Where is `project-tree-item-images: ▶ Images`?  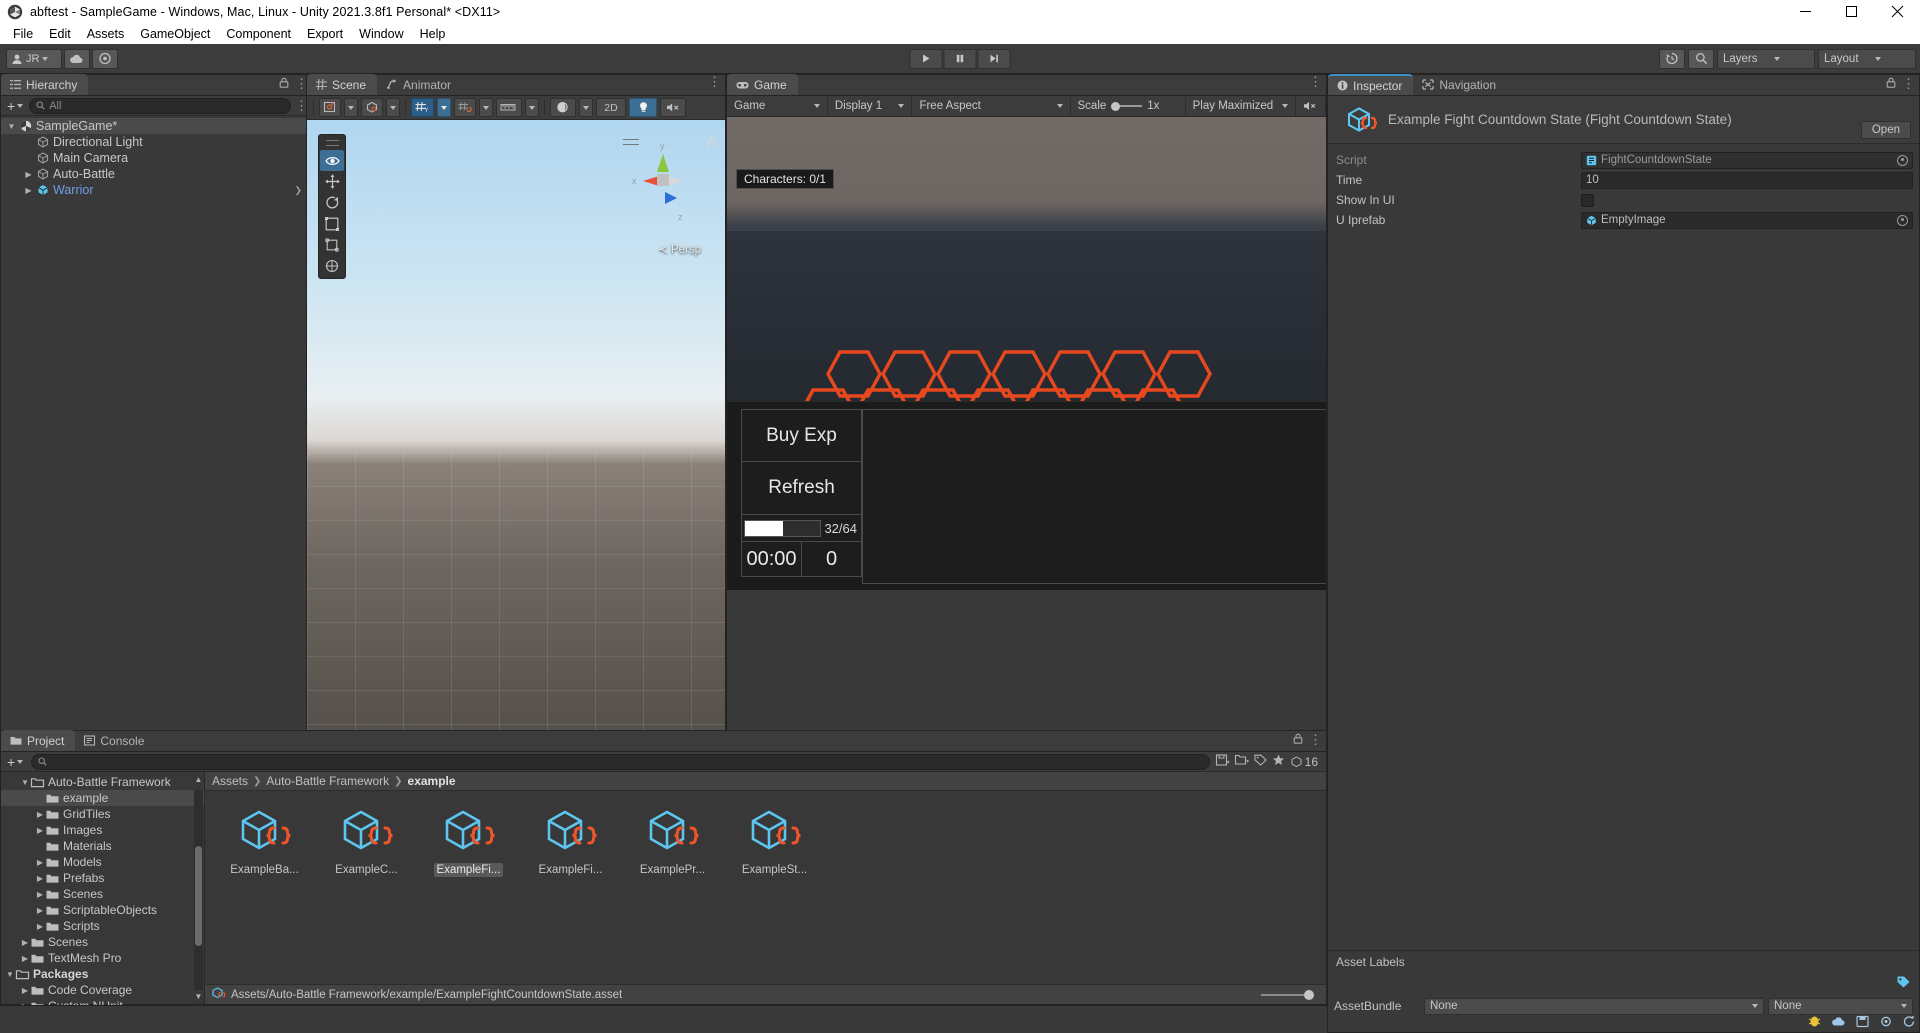 project-tree-item-images: ▶ Images is located at coordinates (102, 830).